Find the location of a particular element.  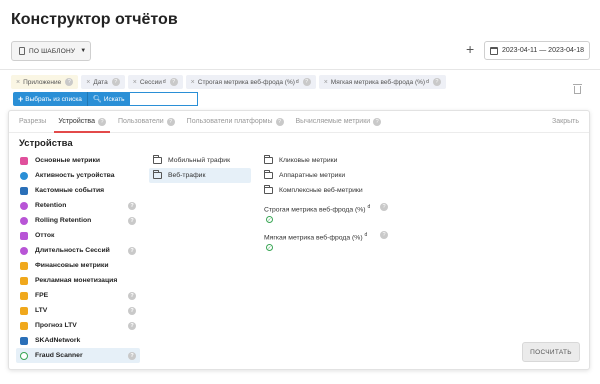

search-label: Искать is located at coordinates (114, 99).